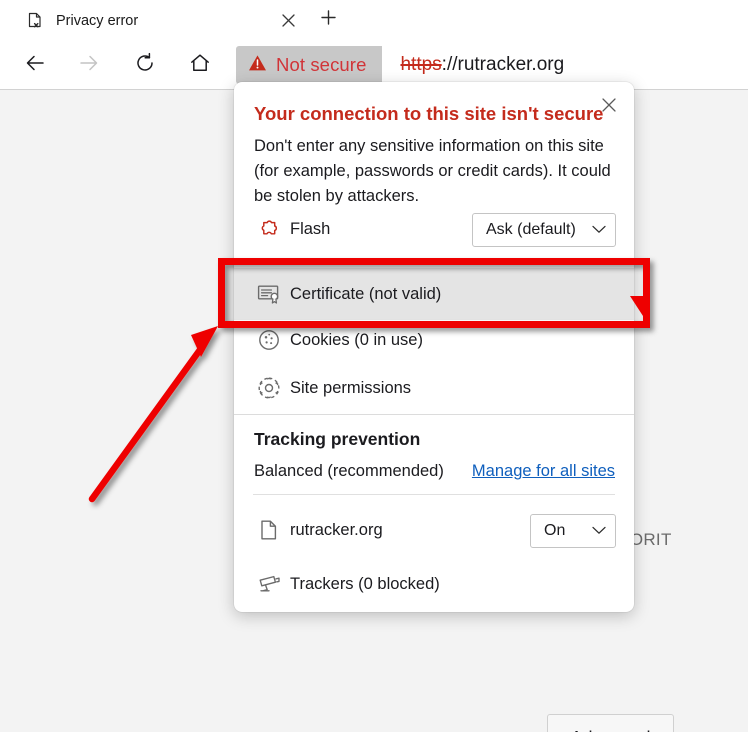  Describe the element at coordinates (356, 339) in the screenshot. I see `popup-row-cookies-label: Cookies (0 in use)` at that location.